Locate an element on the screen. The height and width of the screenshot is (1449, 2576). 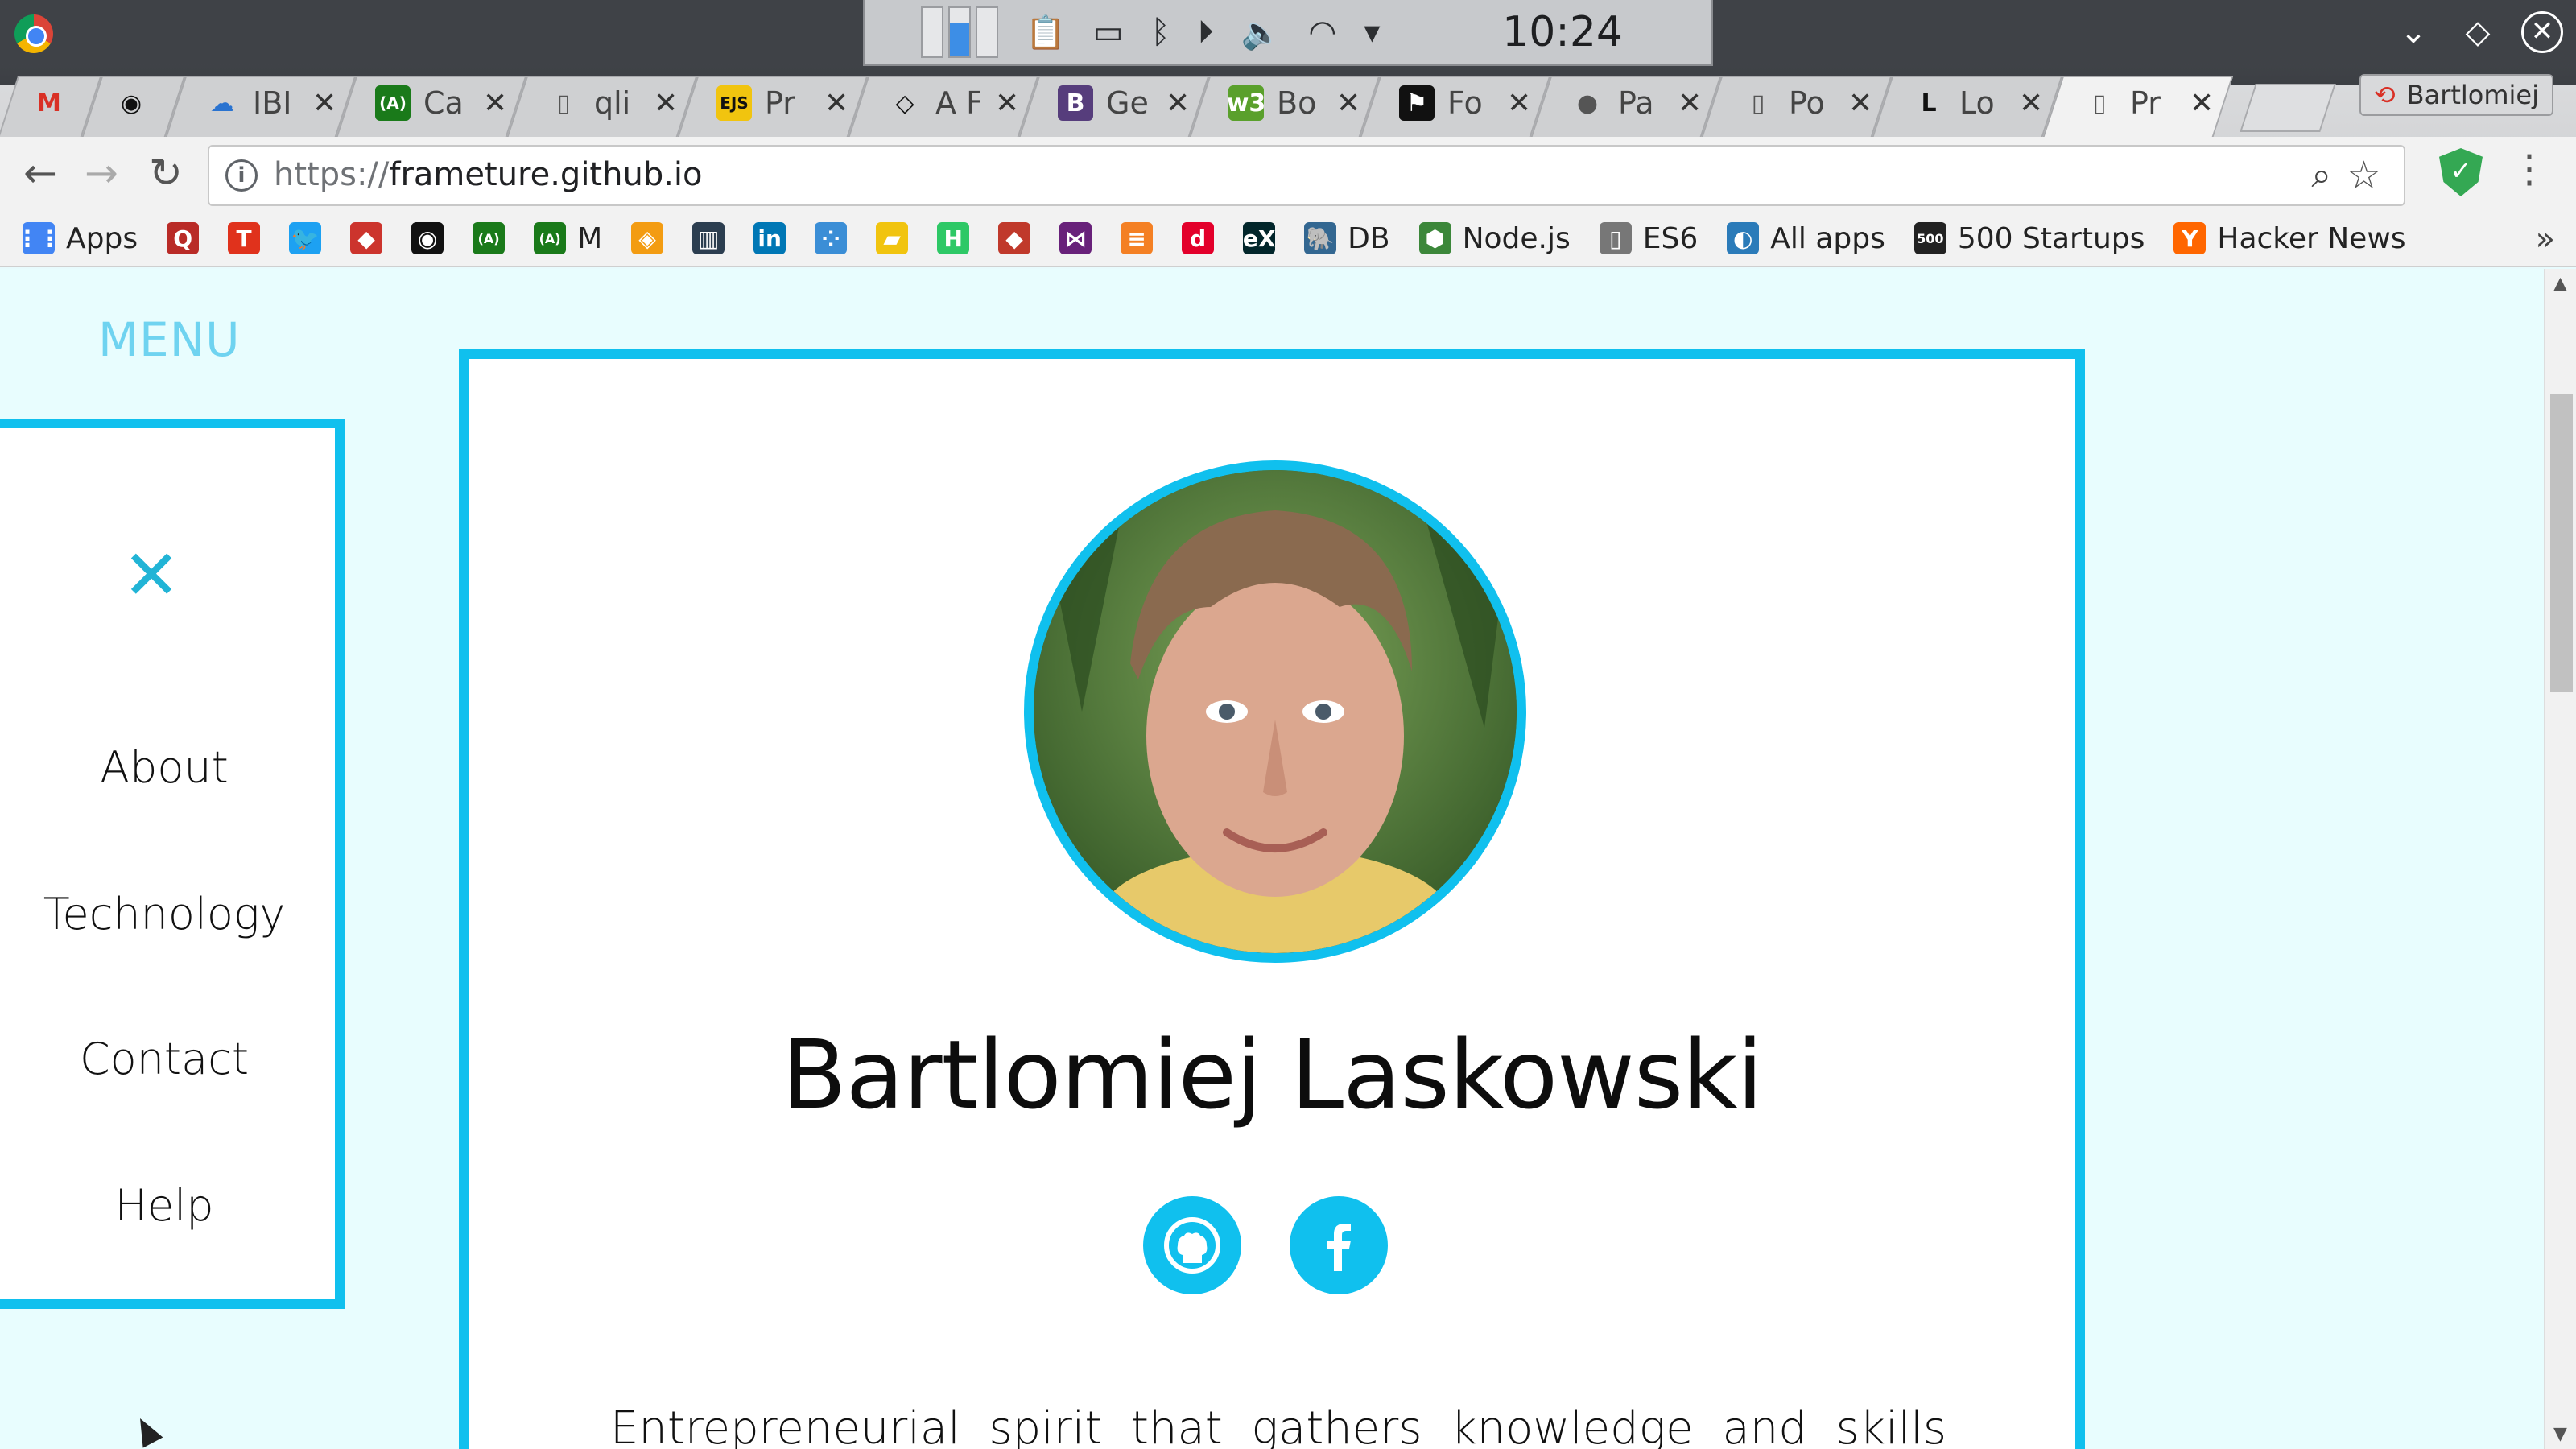
bookmark-9: ▥ is located at coordinates (708, 238).